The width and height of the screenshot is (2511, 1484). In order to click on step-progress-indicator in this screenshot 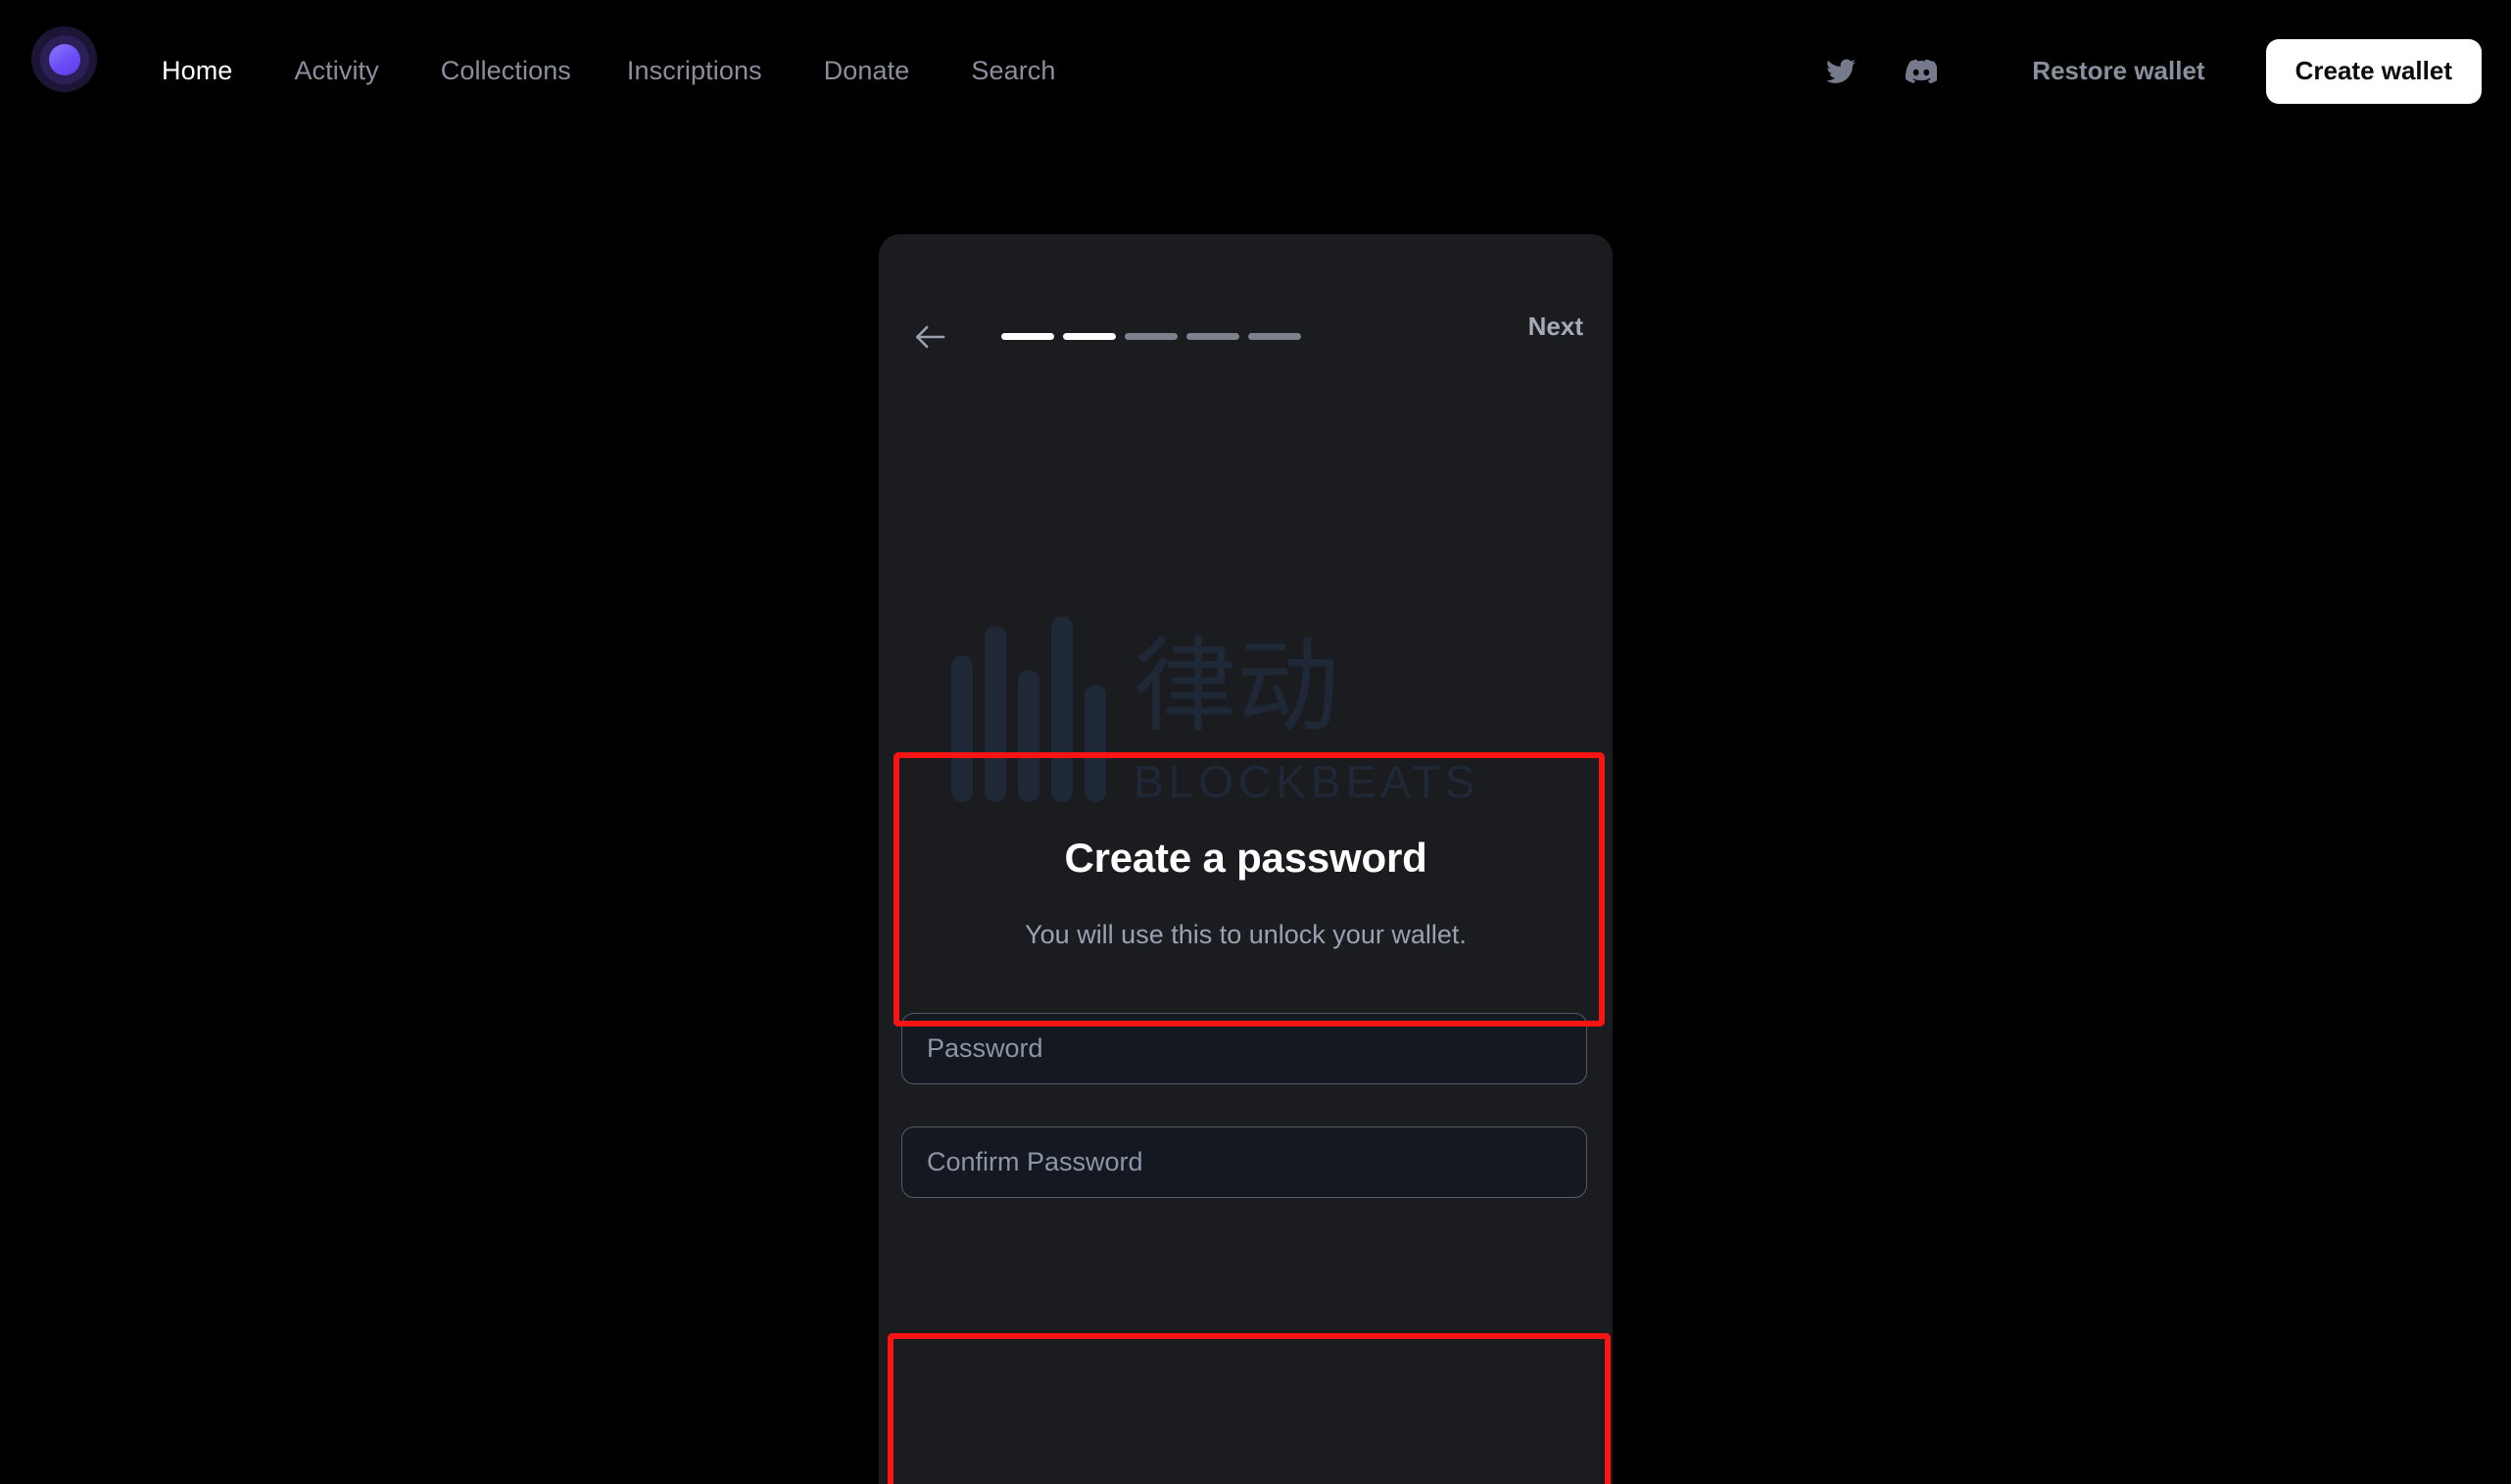, I will do `click(1151, 336)`.